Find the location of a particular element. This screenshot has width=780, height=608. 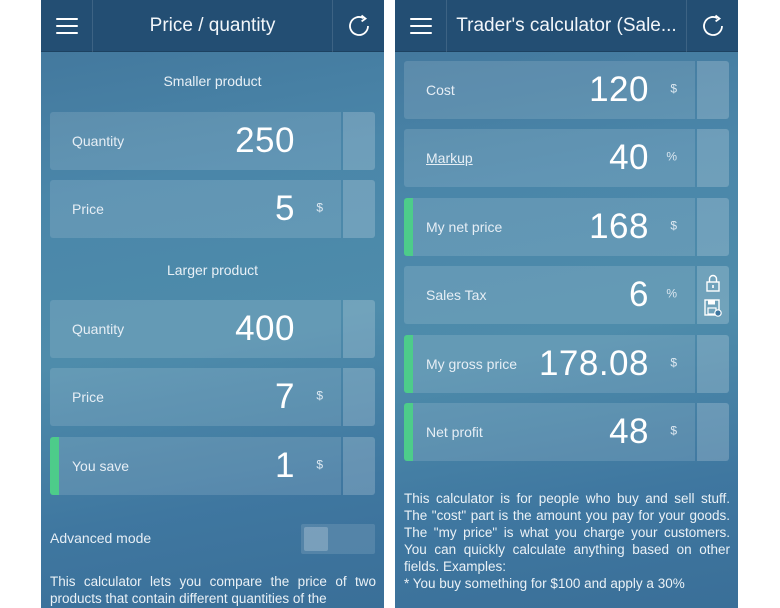

row-label: Net profit is located at coordinates (454, 432).